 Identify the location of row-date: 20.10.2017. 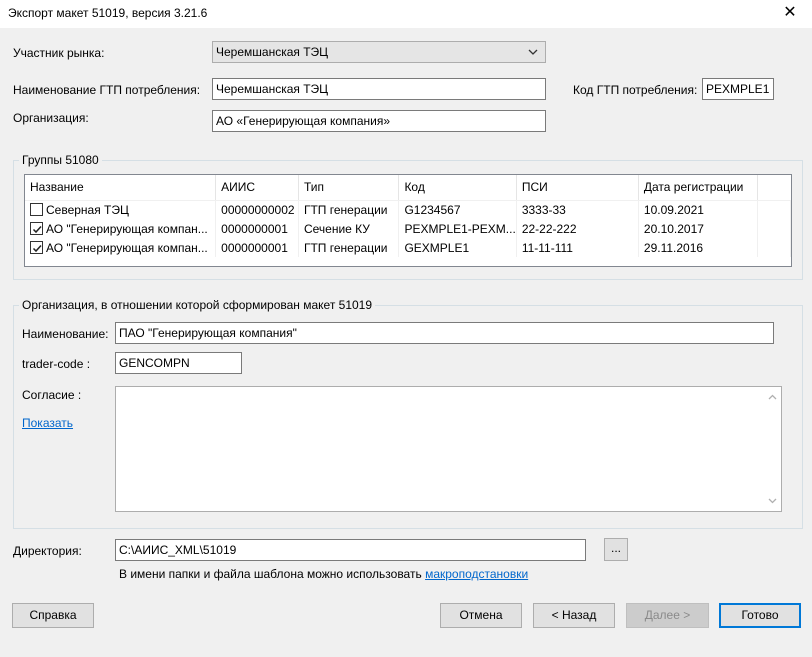
(698, 228).